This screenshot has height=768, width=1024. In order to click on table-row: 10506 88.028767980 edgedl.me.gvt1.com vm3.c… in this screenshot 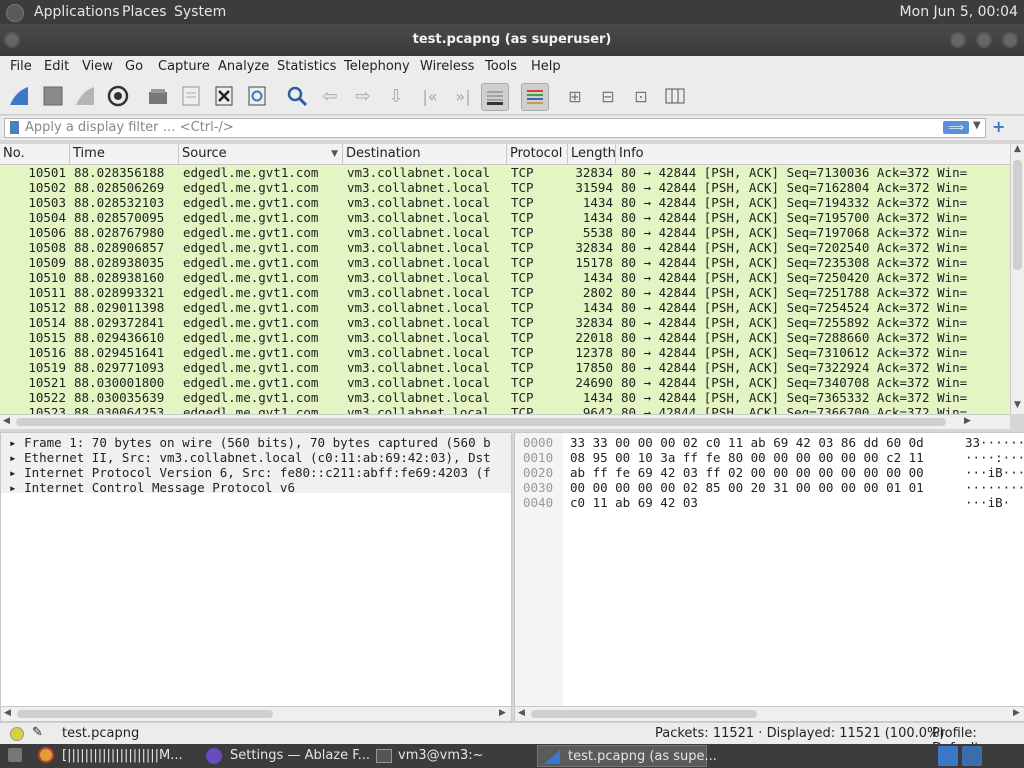, I will do `click(488, 232)`.